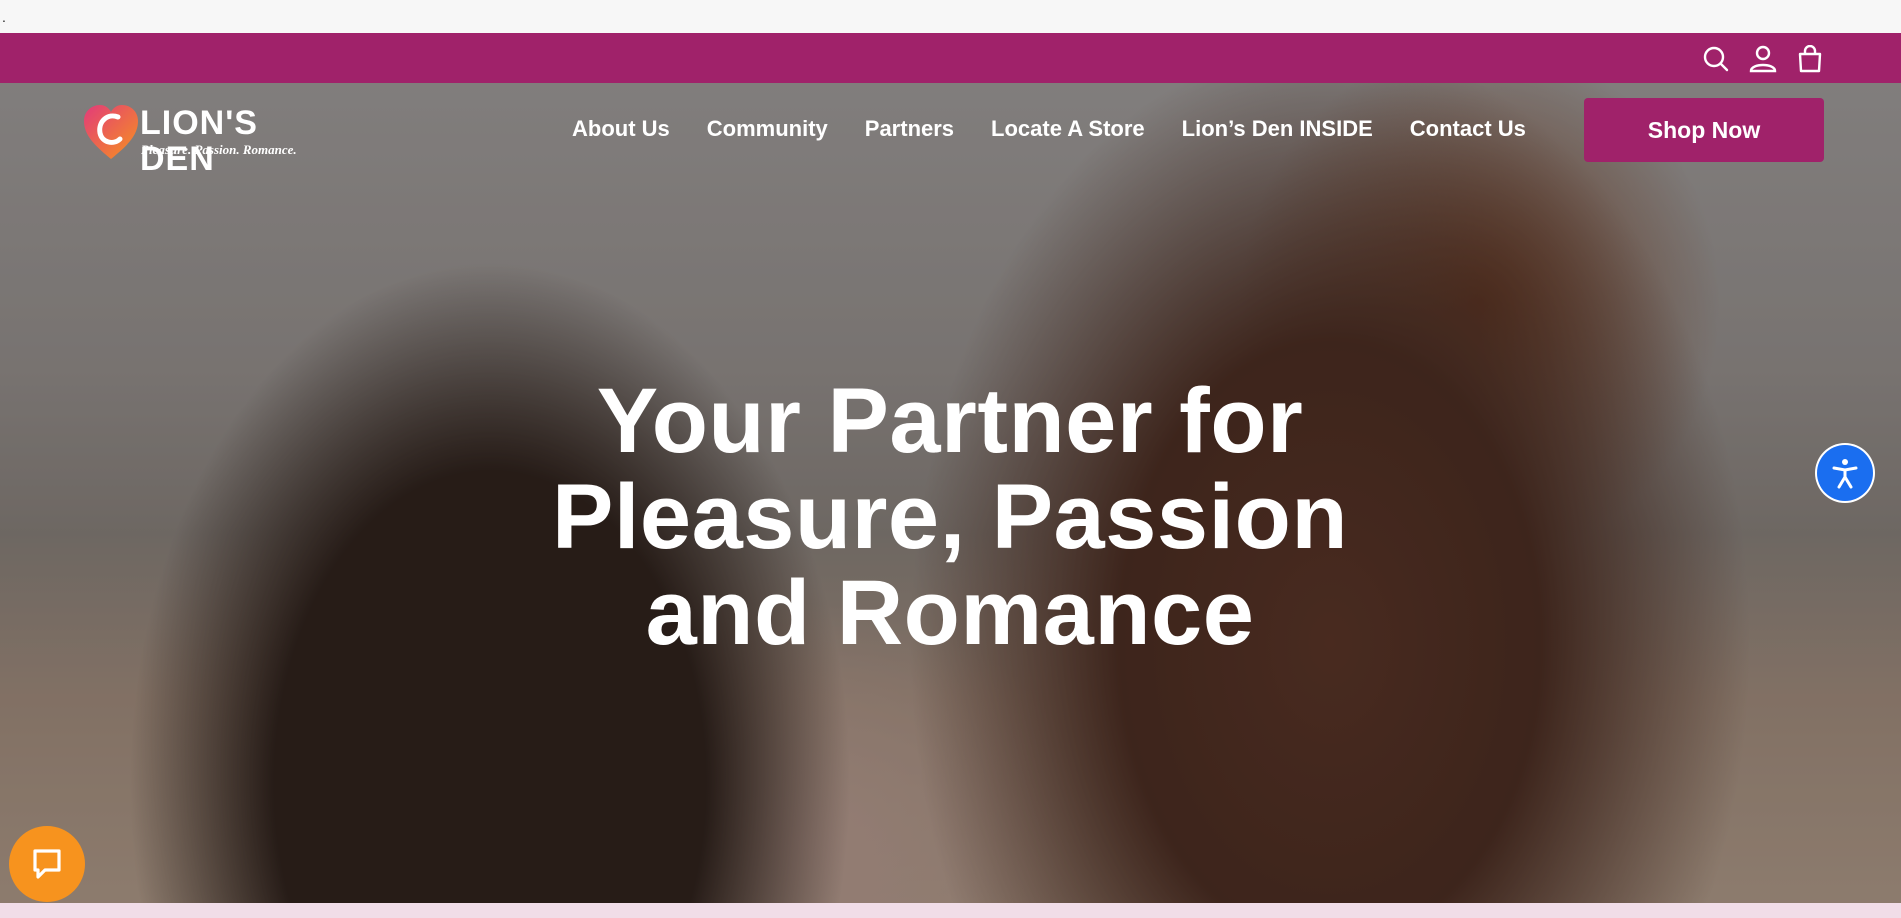 The image size is (1901, 918). I want to click on logo-name: LION'S DEN, so click(199, 141).